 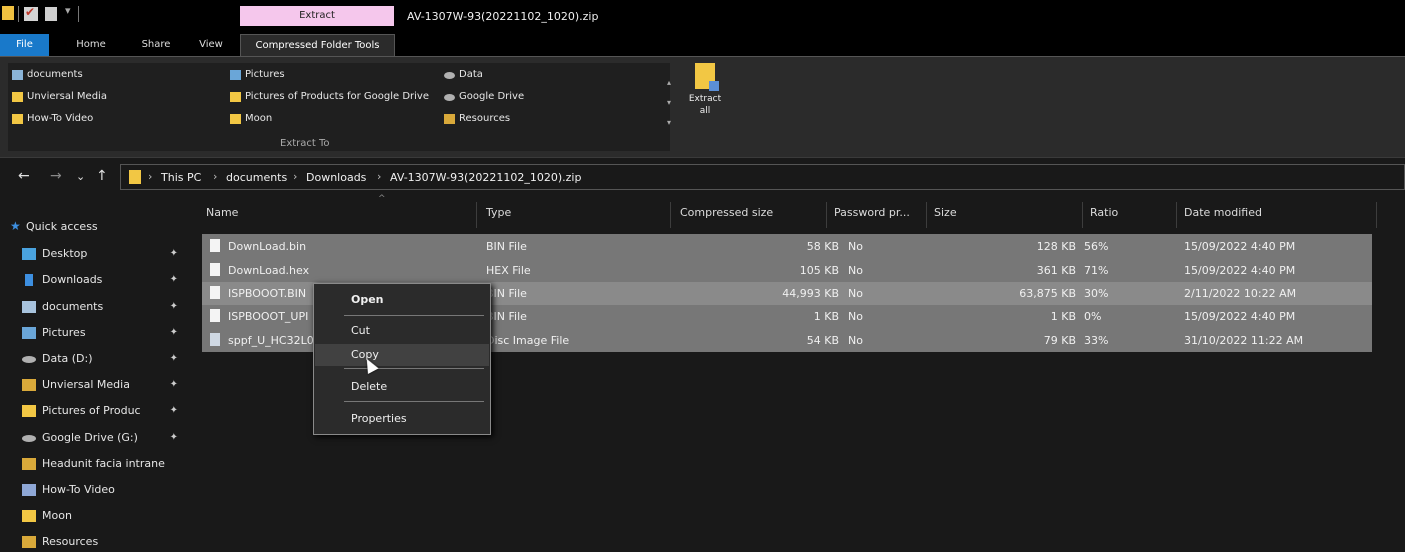 What do you see at coordinates (256, 177) in the screenshot?
I see `breadcrumb-documents: documents` at bounding box center [256, 177].